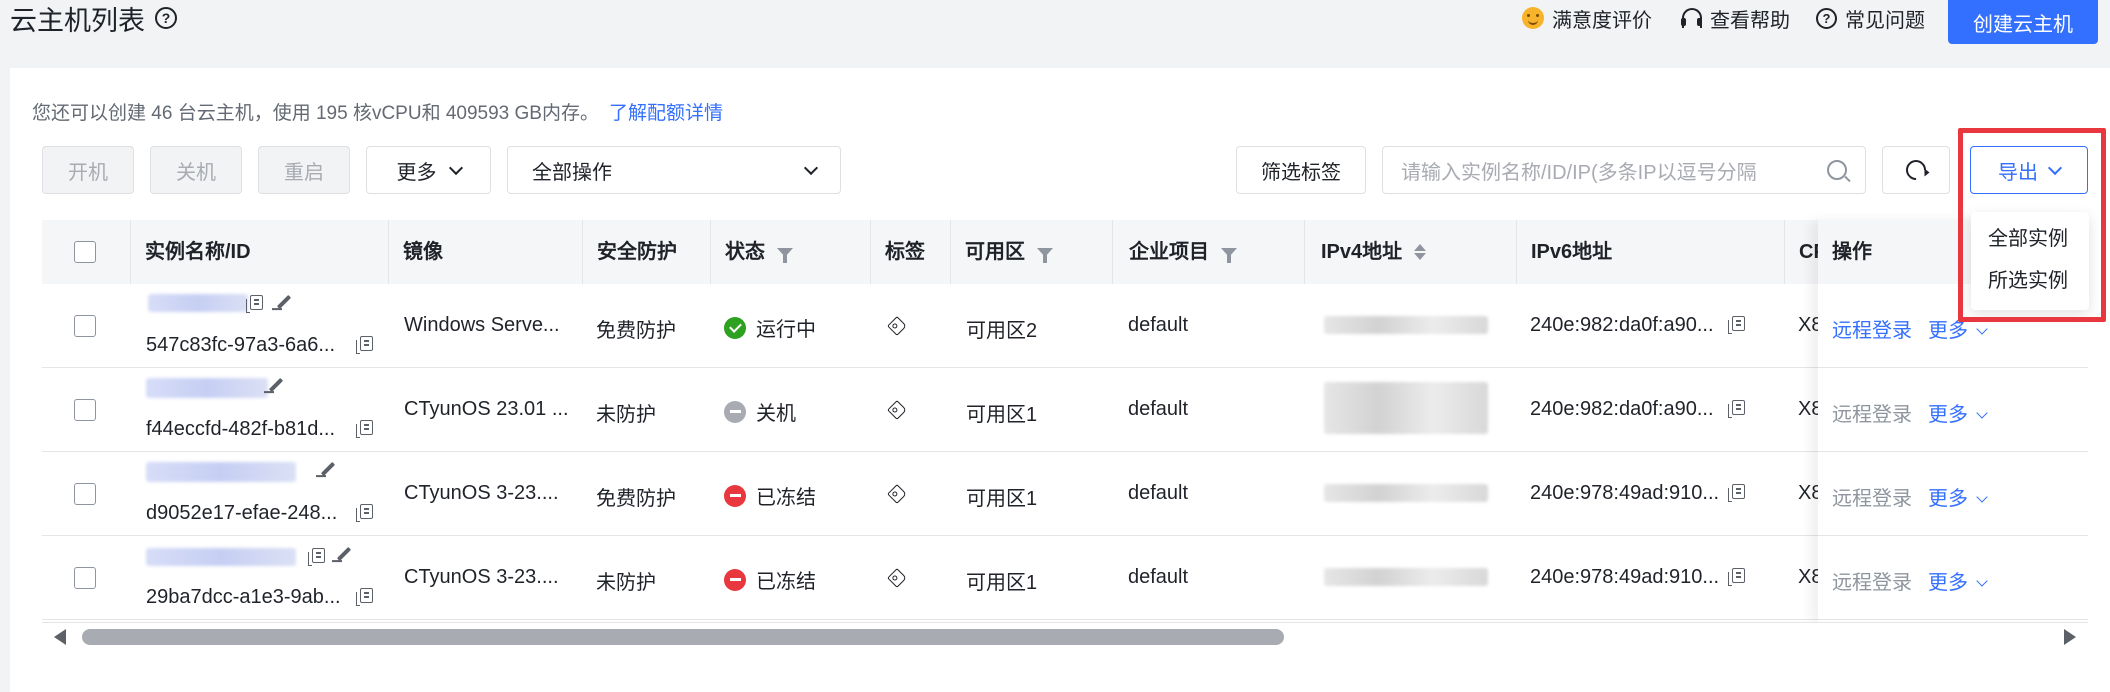 The image size is (2110, 692). I want to click on filter-tags-button: 筛选标签, so click(1301, 170).